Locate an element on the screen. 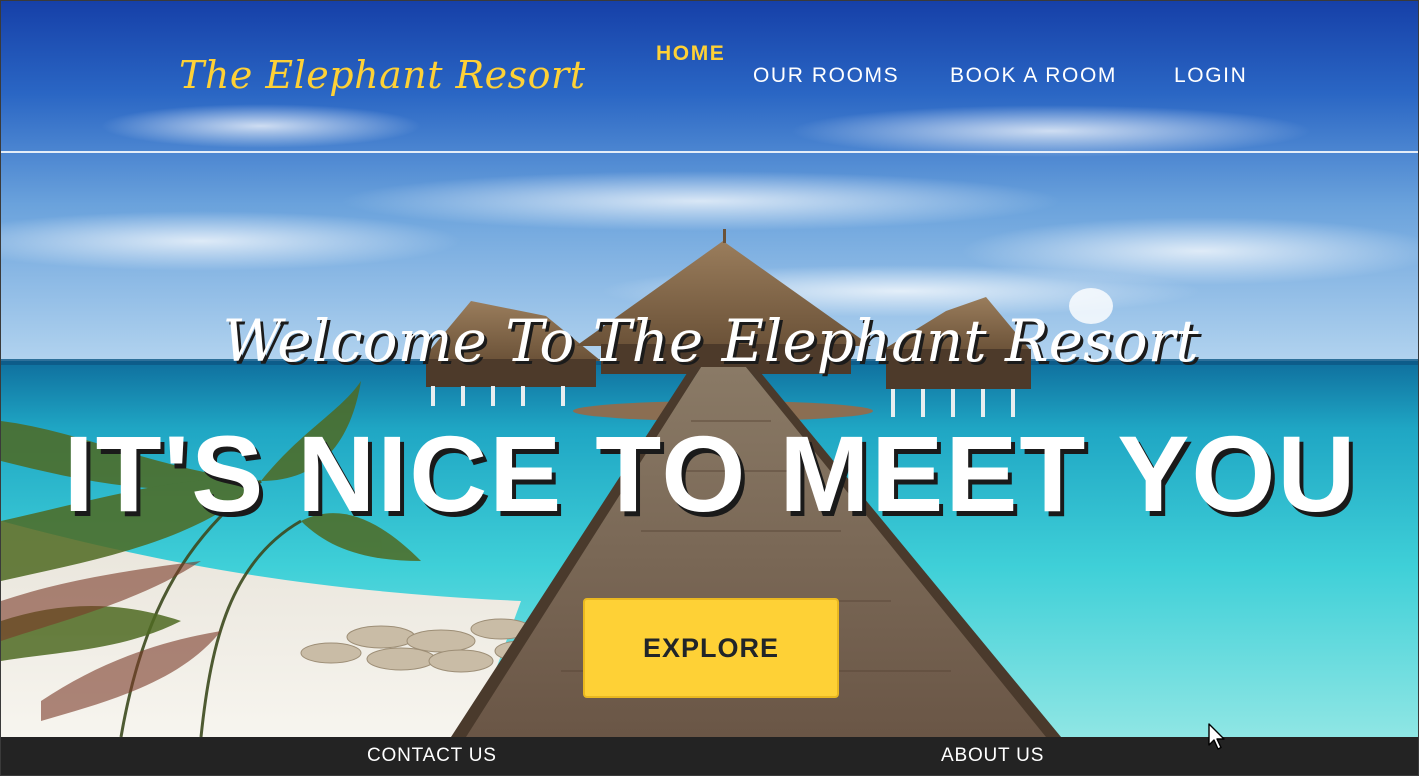  explore-button: EXPLORE is located at coordinates (711, 648).